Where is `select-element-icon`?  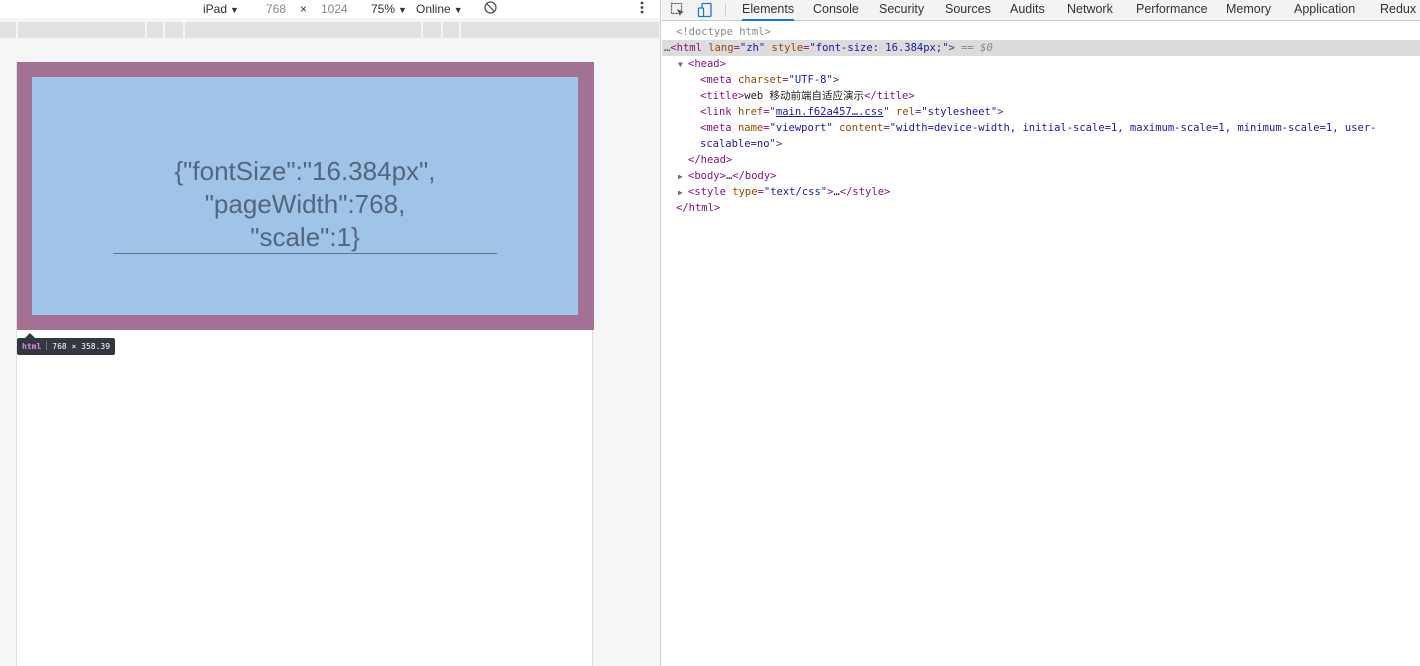
select-element-icon is located at coordinates (677, 9).